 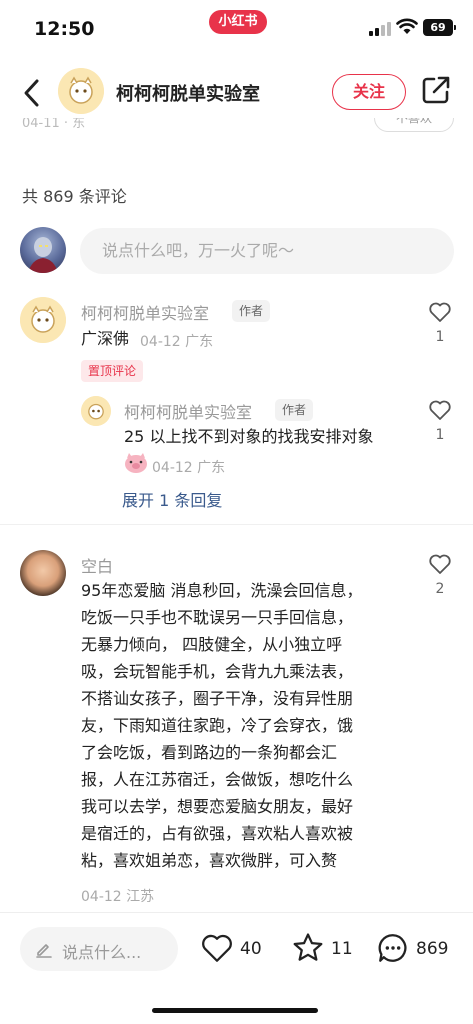 What do you see at coordinates (172, 468) in the screenshot?
I see `reply-date: 04-12` at bounding box center [172, 468].